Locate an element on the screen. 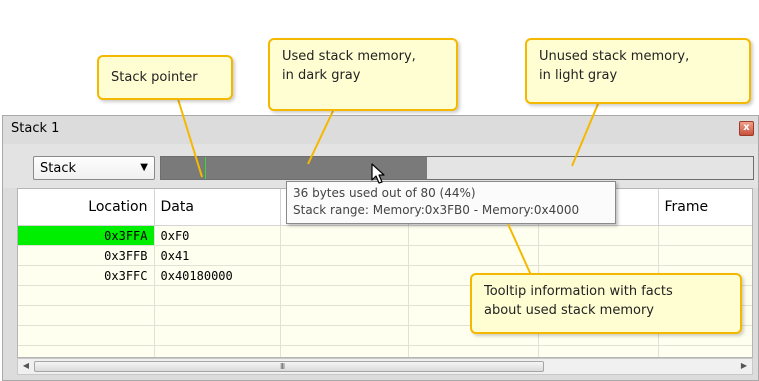 Image resolution: width=759 pixels, height=381 pixels. window-titlebar: Stack 1 x is located at coordinates (380, 129).